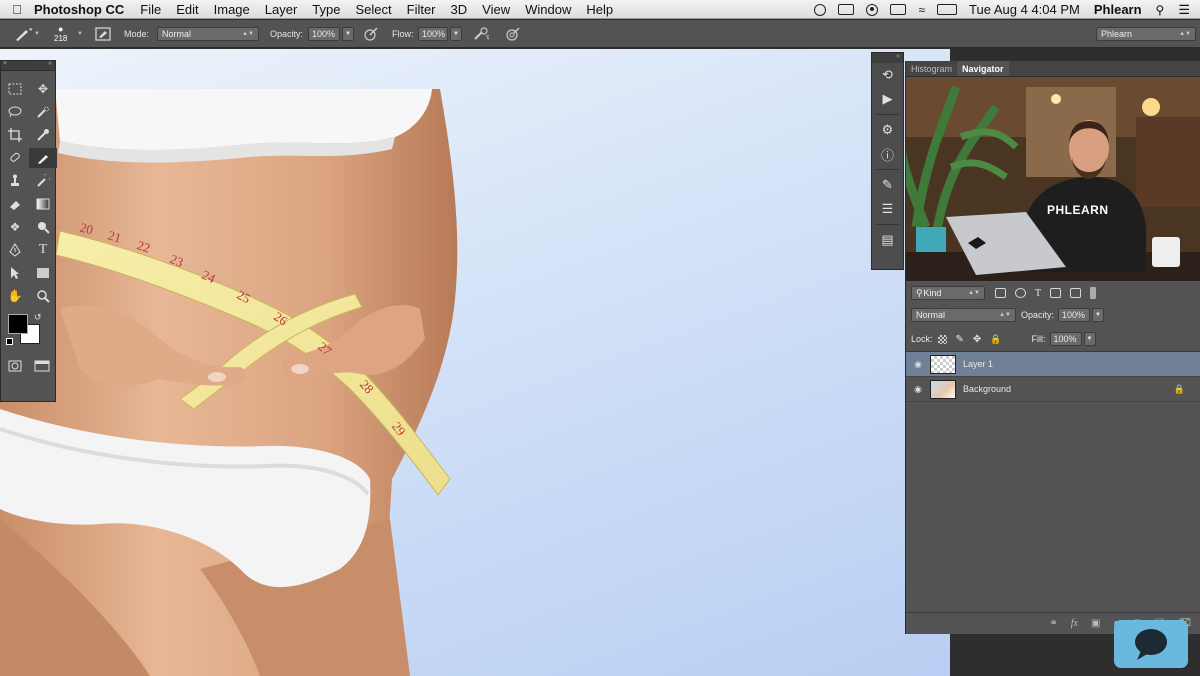 The width and height of the screenshot is (1200, 676). I want to click on chat-bubble-button, so click(1151, 644).